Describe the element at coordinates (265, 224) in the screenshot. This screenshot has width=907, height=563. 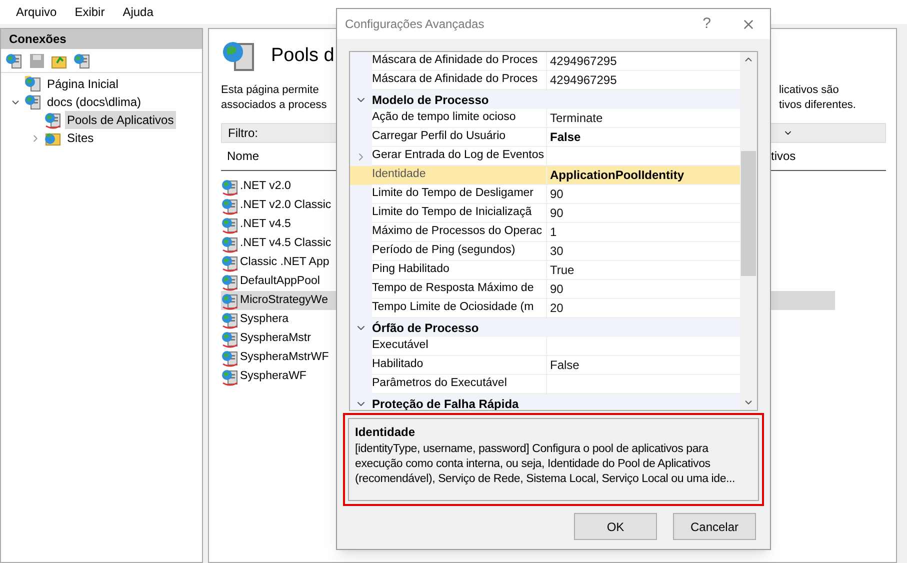
I see `pool-name: .NET v4.5` at that location.